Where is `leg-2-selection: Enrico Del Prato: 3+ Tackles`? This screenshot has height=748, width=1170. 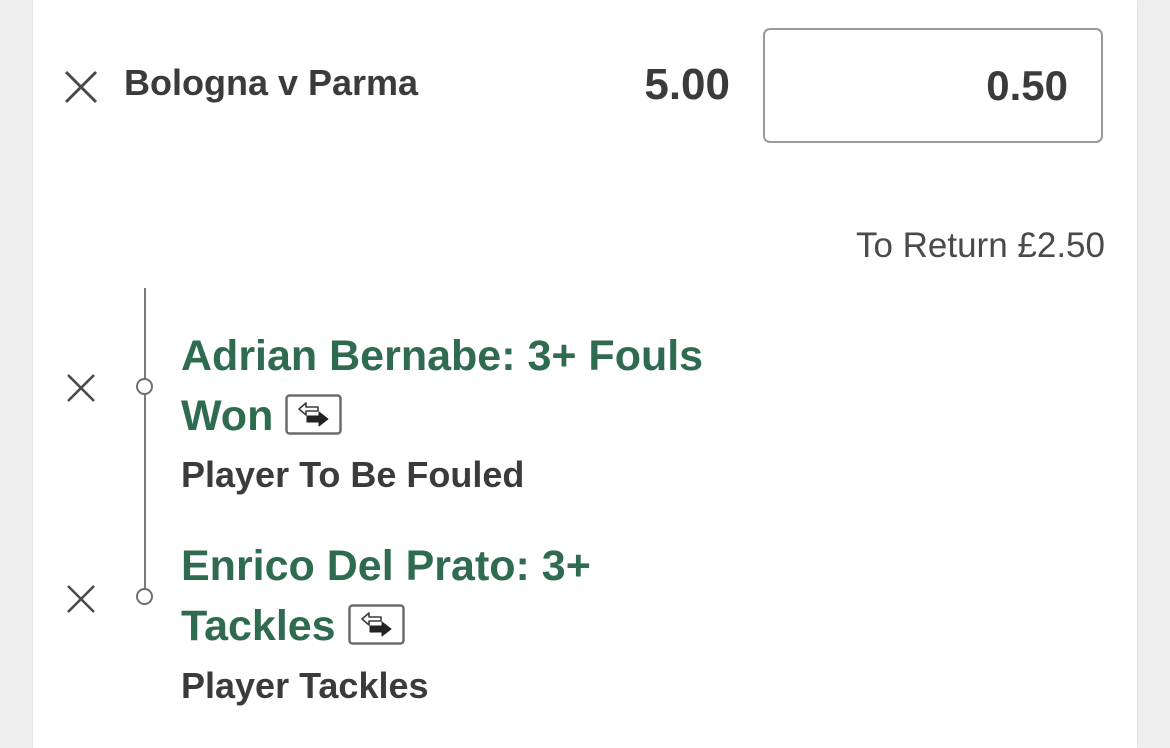
leg-2-selection: Enrico Del Prato: 3+ Tackles is located at coordinates (386, 596).